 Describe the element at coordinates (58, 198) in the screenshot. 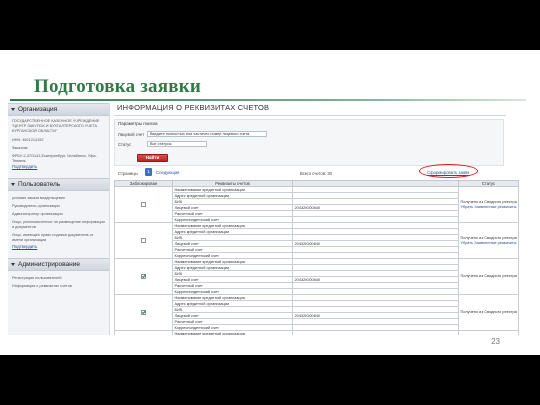

I see `user-role-item: условие заказа владельцевих` at that location.